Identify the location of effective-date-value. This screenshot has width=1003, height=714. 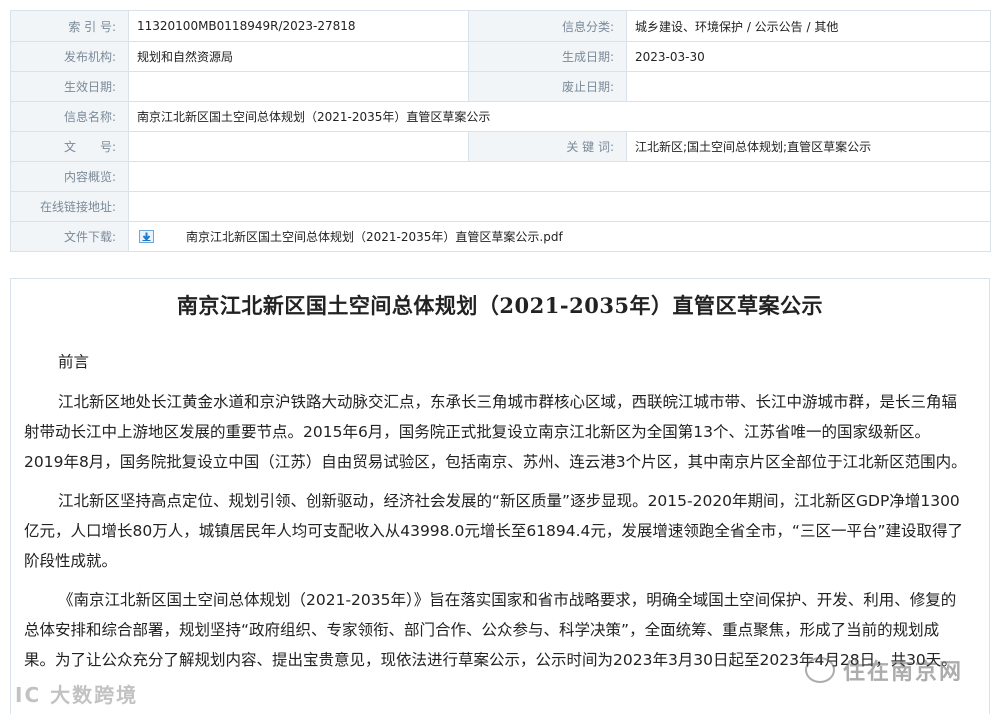
(298, 86).